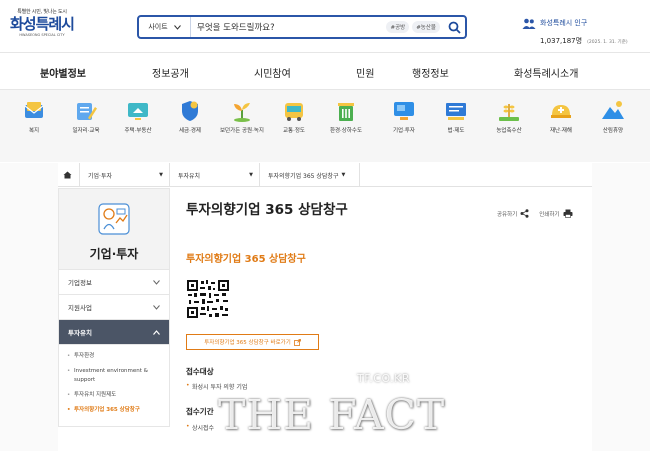 The width and height of the screenshot is (650, 451). I want to click on category-parks: 보던가든 공원·녹지, so click(242, 116).